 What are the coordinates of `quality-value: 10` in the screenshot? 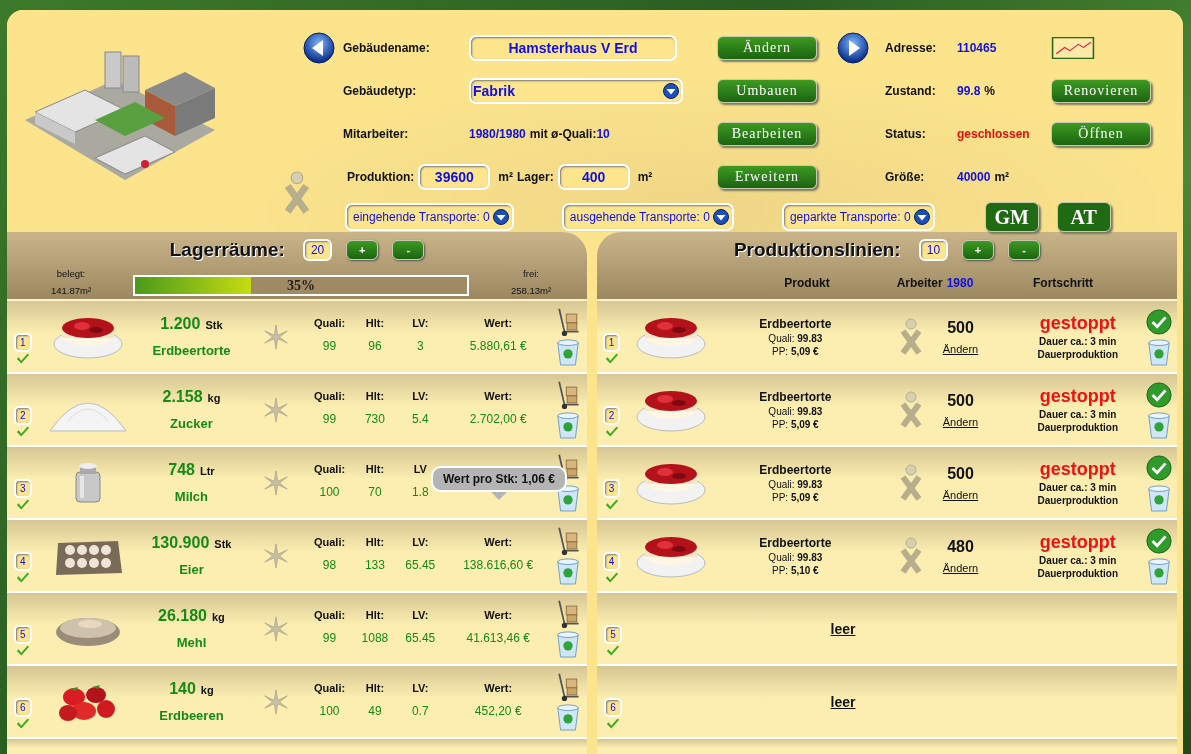 It's located at (603, 133).